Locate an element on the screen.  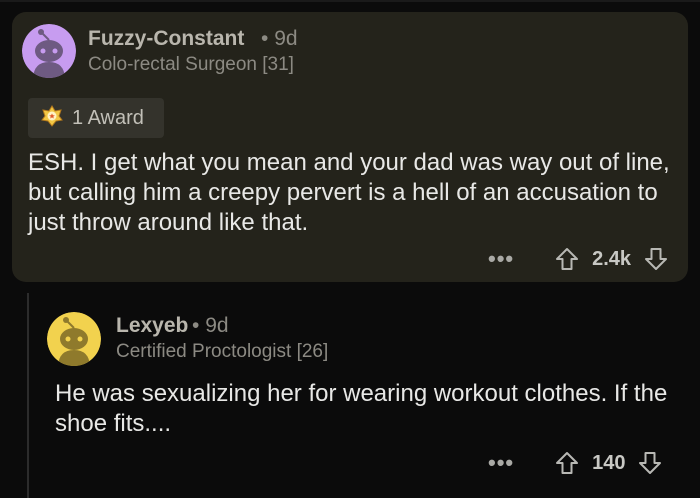
vote-score: 2.4k is located at coordinates (612, 258).